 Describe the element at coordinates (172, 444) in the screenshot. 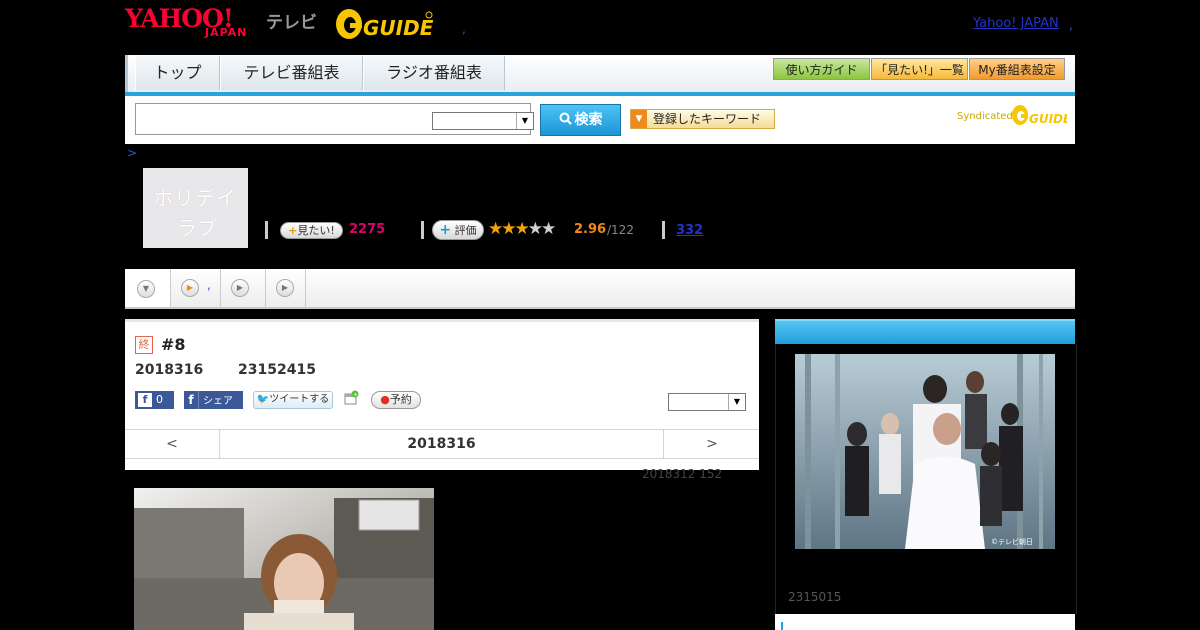

I see `prev-episode-link: <` at that location.